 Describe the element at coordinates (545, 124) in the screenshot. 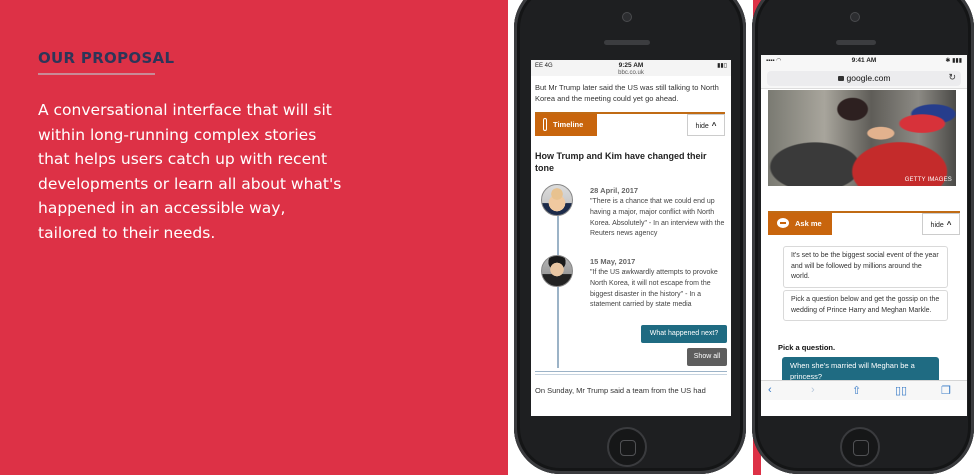

I see `timeline-icon` at that location.